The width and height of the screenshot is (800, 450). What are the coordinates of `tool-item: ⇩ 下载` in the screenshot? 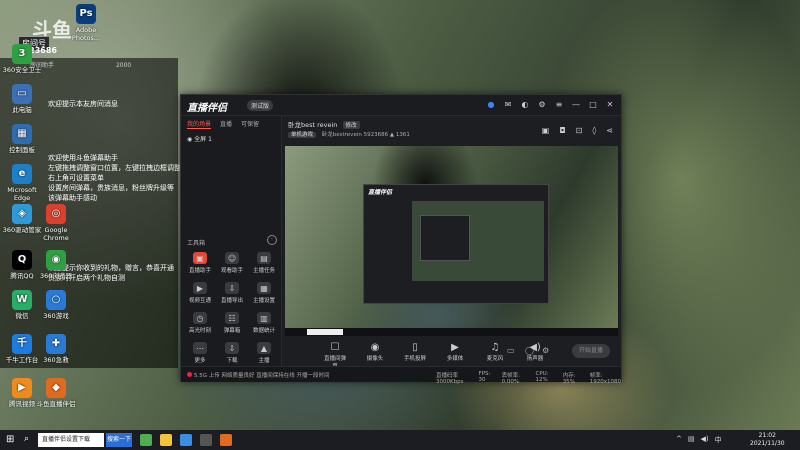 It's located at (232, 353).